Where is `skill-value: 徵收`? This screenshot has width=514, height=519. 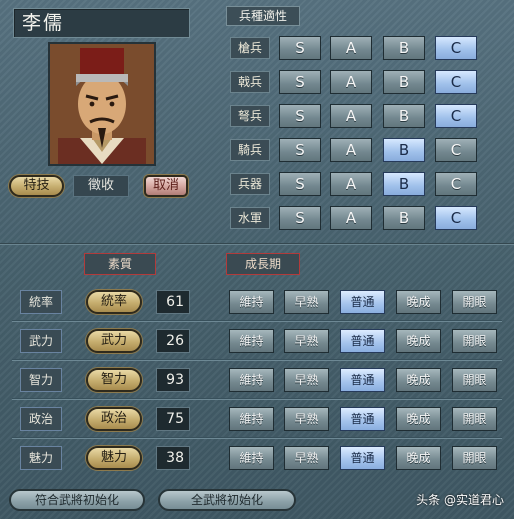
skill-value: 徵收 is located at coordinates (101, 186).